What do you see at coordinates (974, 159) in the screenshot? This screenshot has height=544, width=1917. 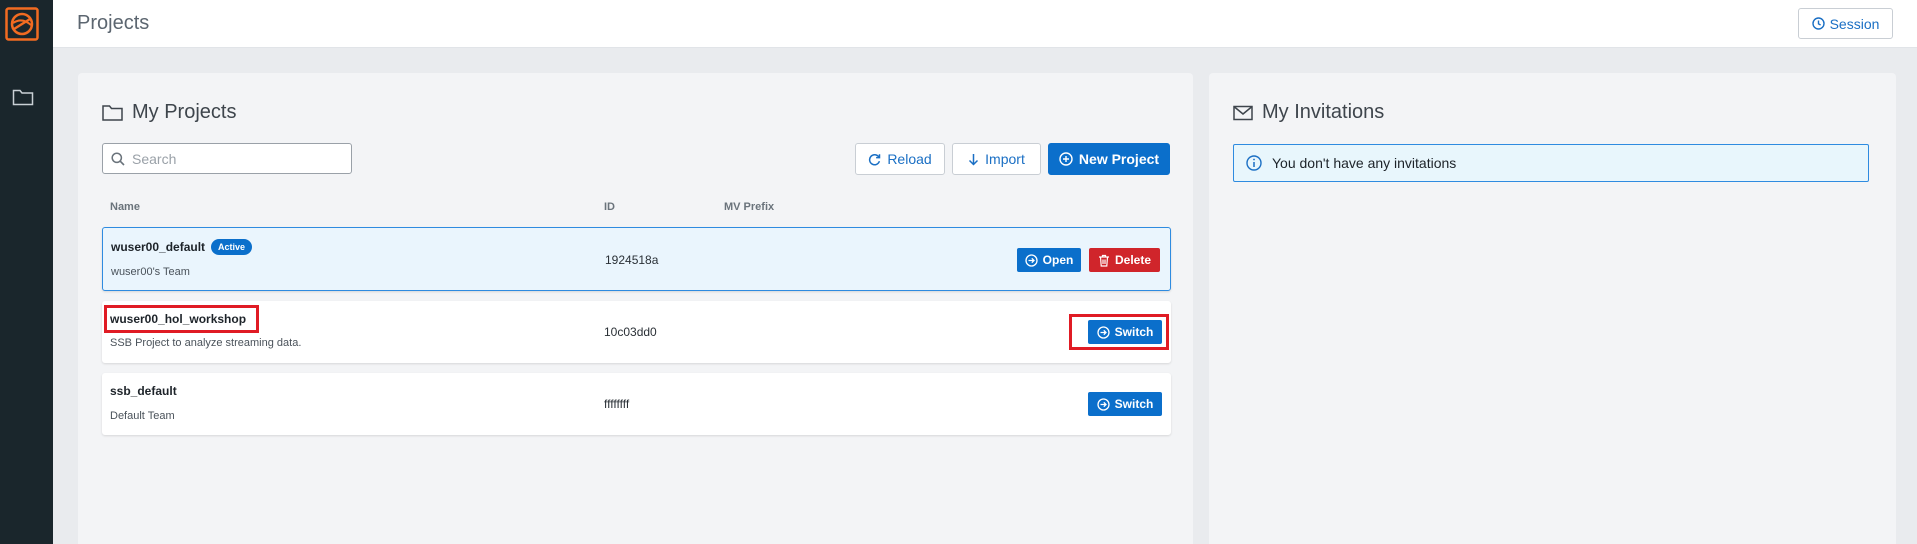 I see `arrow-down-icon` at bounding box center [974, 159].